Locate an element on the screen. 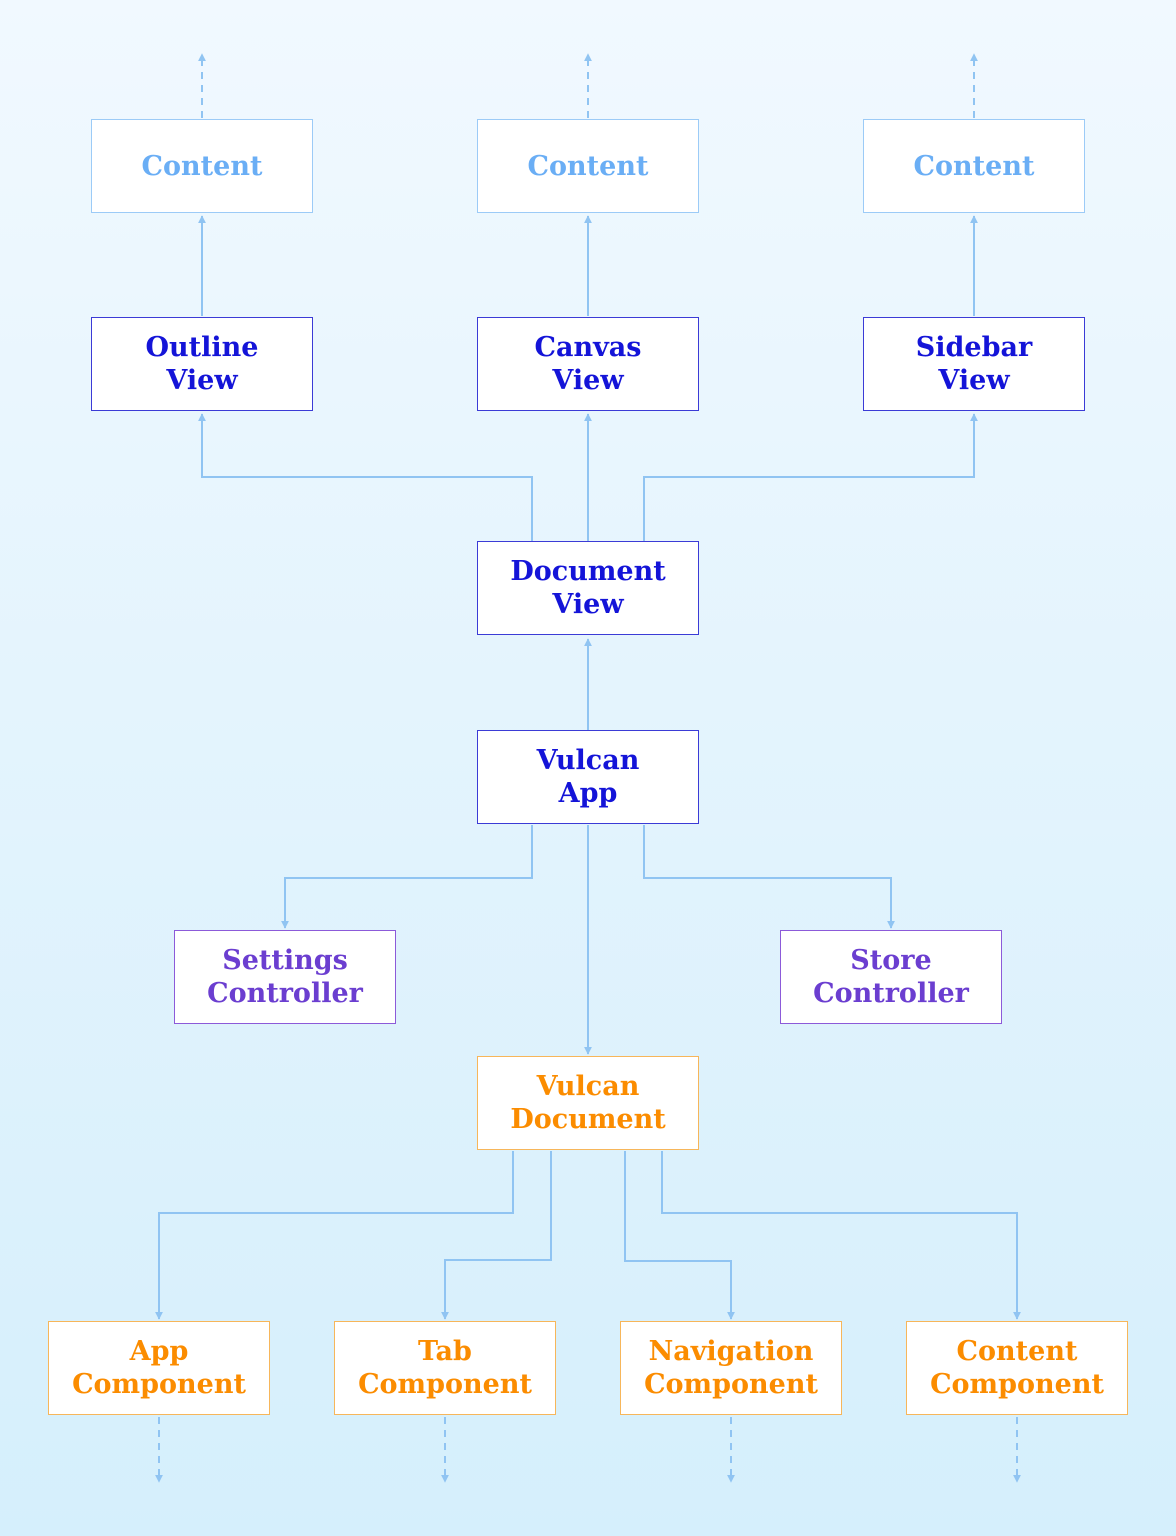 This screenshot has width=1176, height=1536. node-content-component: Content Component is located at coordinates (1017, 1368).